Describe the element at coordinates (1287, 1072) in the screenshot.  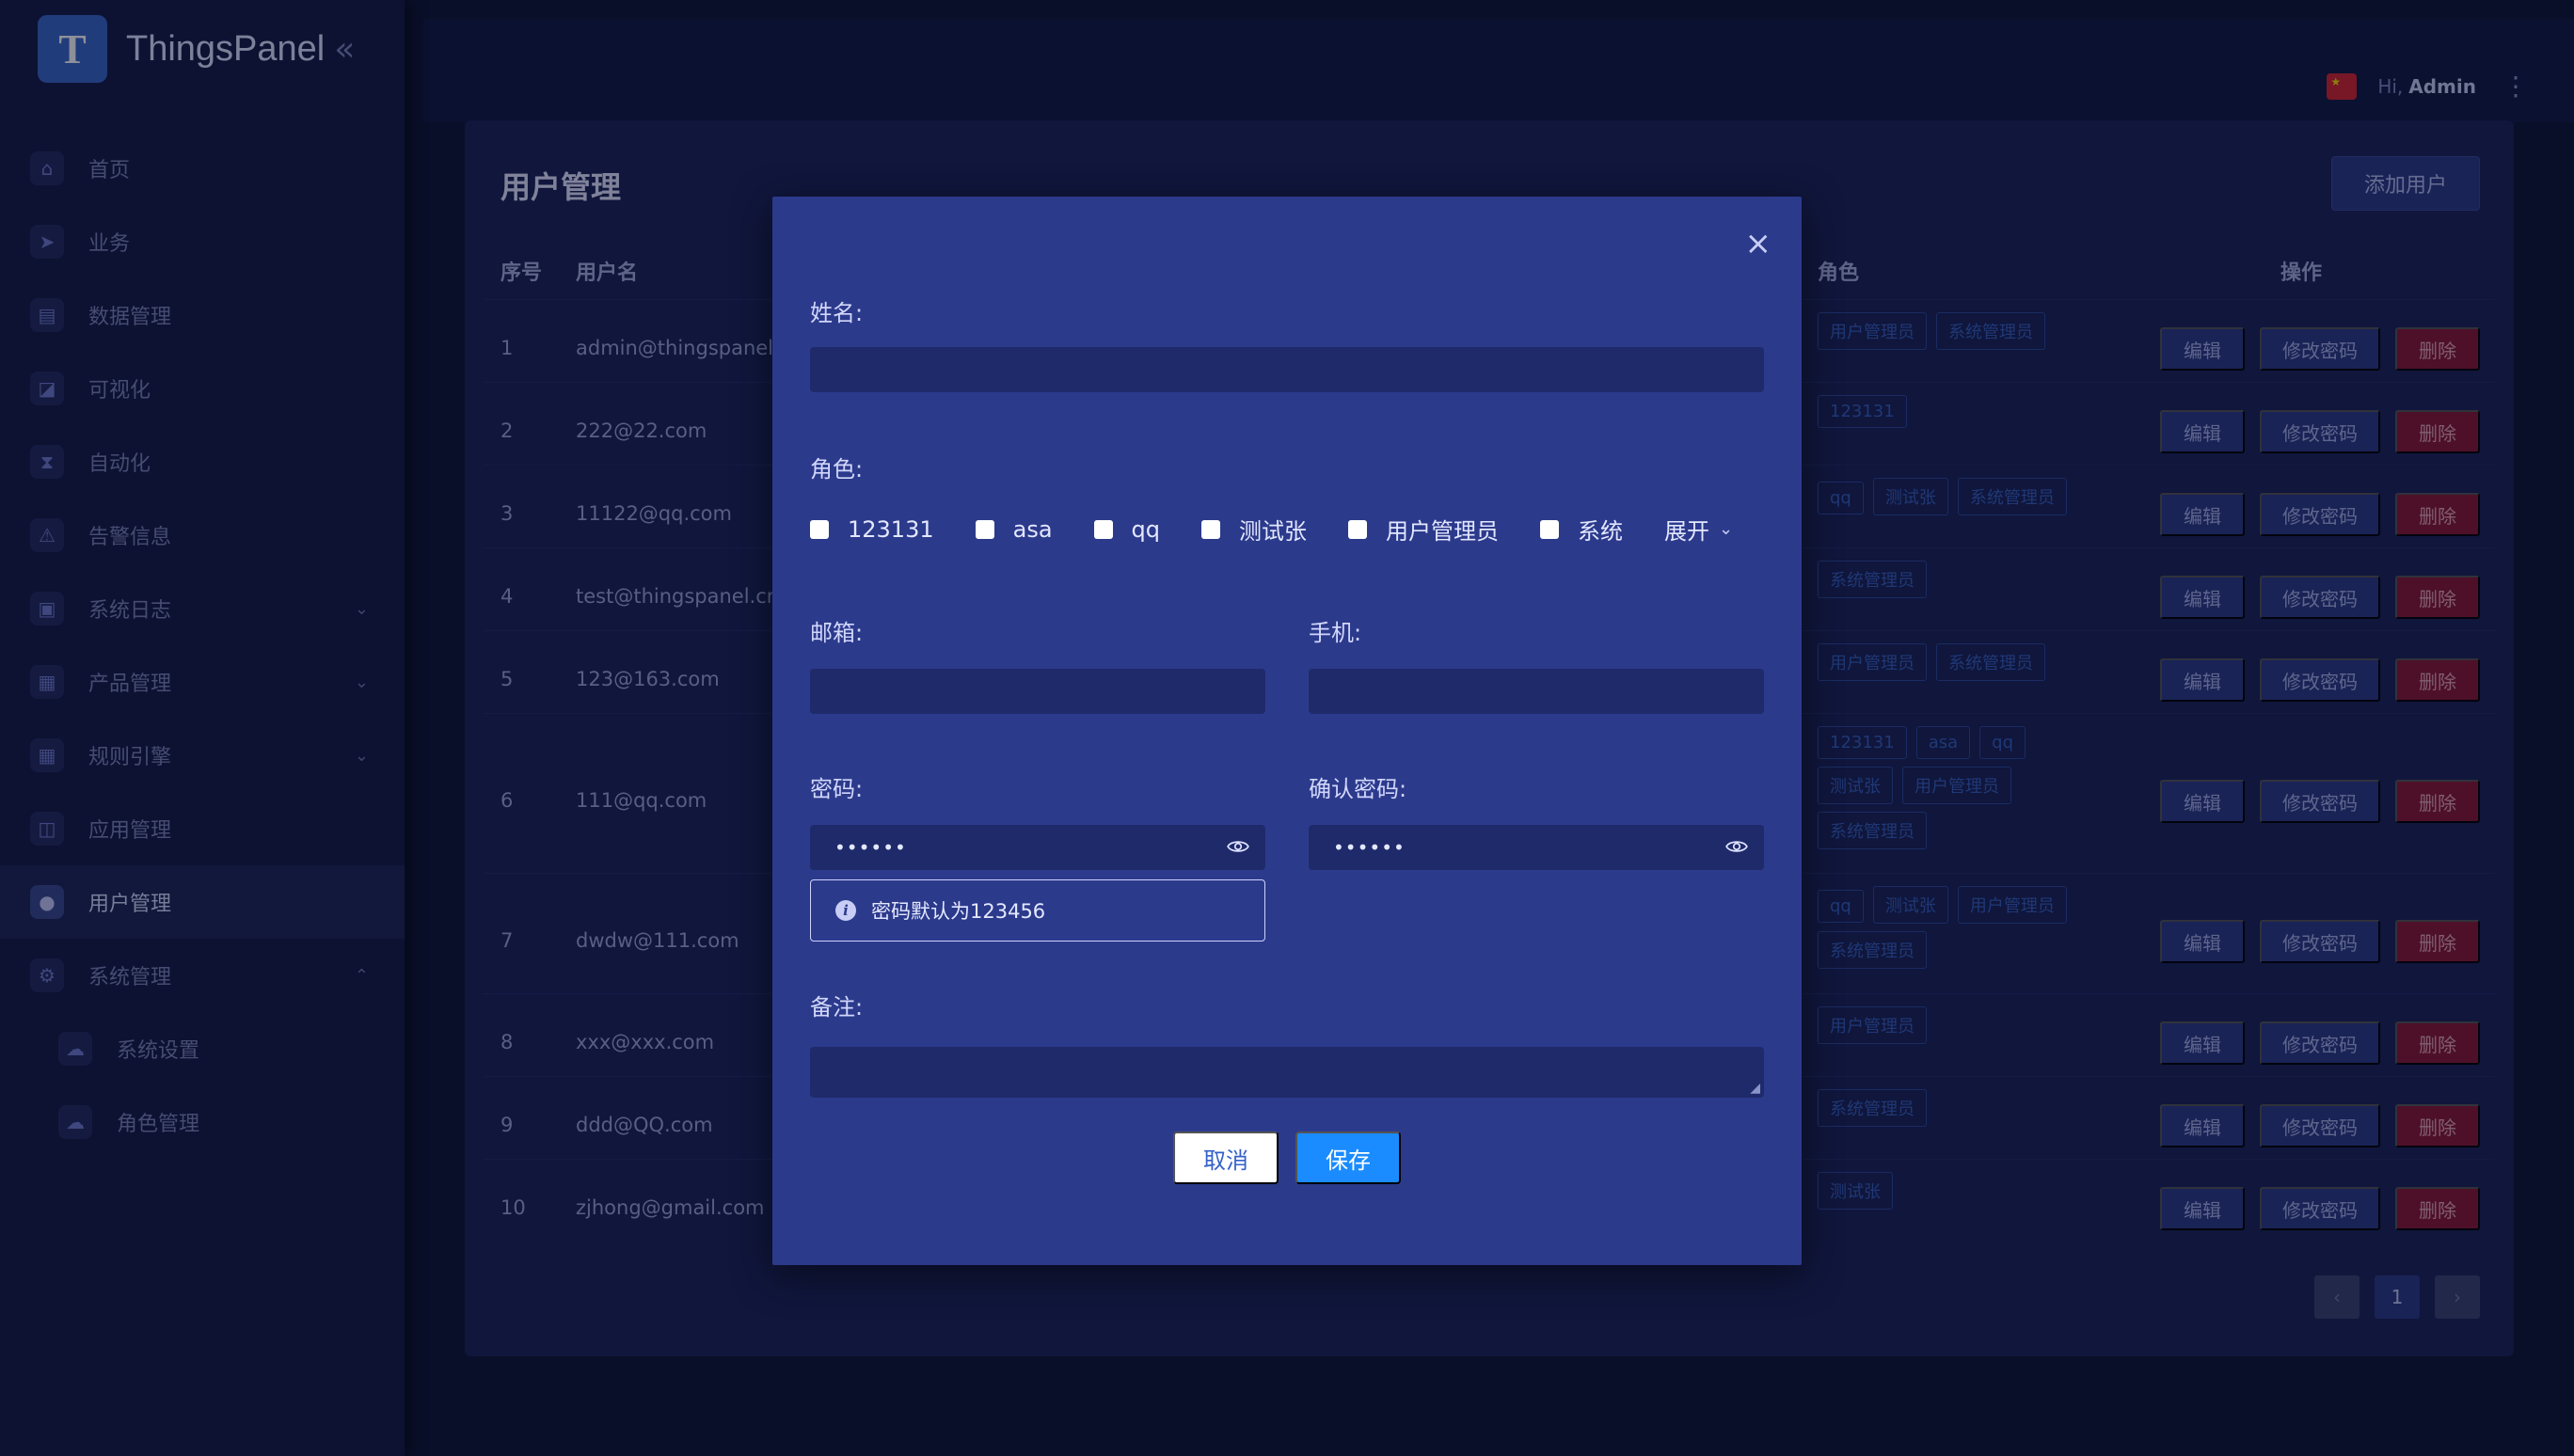
I see `remark-textarea: ◢` at that location.